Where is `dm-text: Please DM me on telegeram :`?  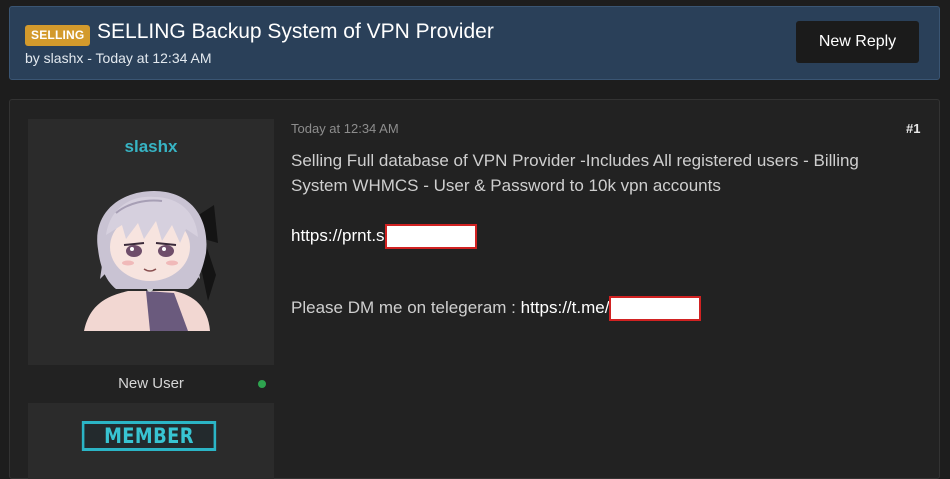
dm-text: Please DM me on telegeram : is located at coordinates (406, 308).